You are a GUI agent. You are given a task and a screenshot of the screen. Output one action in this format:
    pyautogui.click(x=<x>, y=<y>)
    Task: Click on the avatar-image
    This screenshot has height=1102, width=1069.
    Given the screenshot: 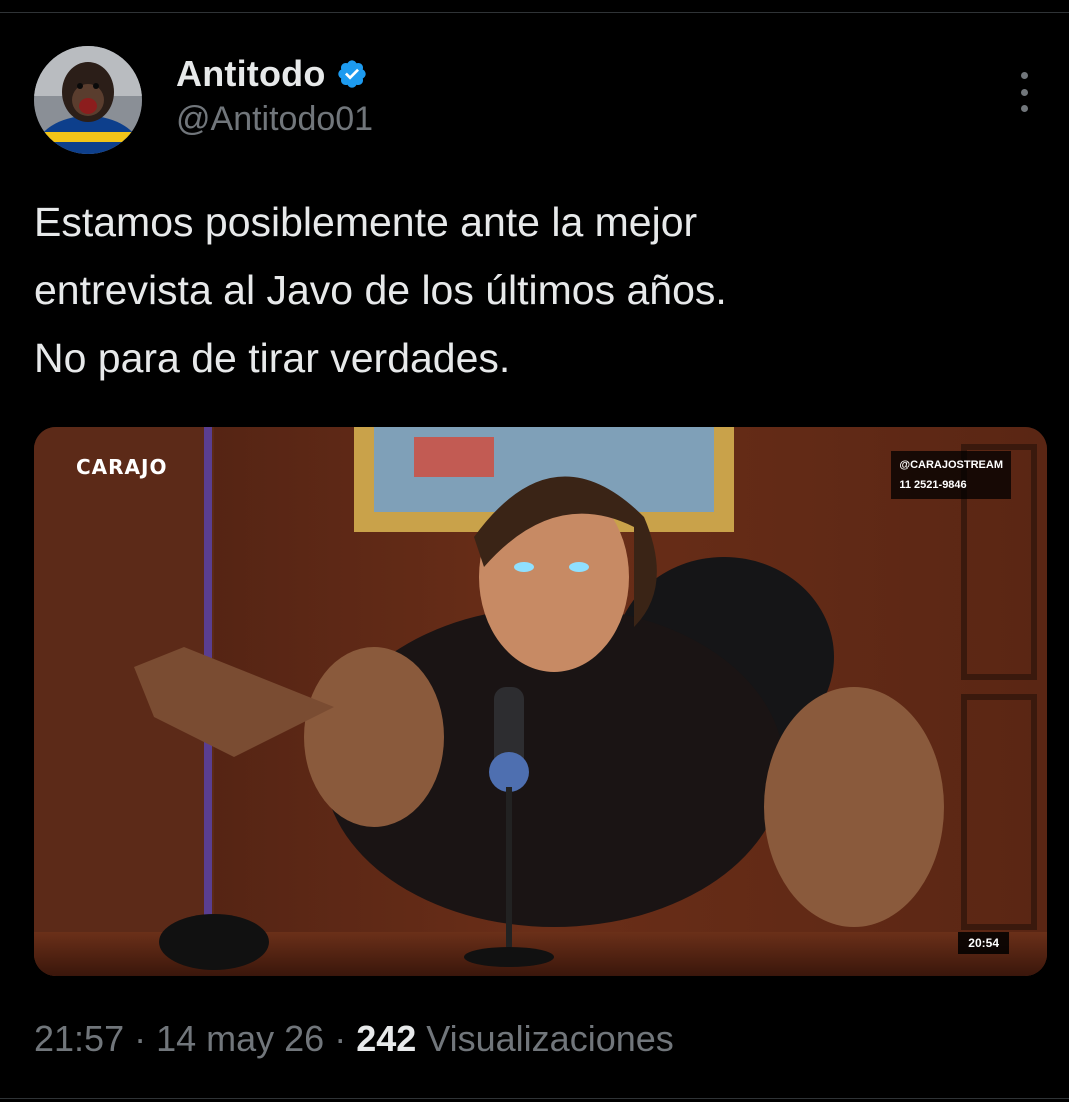 What is the action you would take?
    pyautogui.click(x=88, y=100)
    